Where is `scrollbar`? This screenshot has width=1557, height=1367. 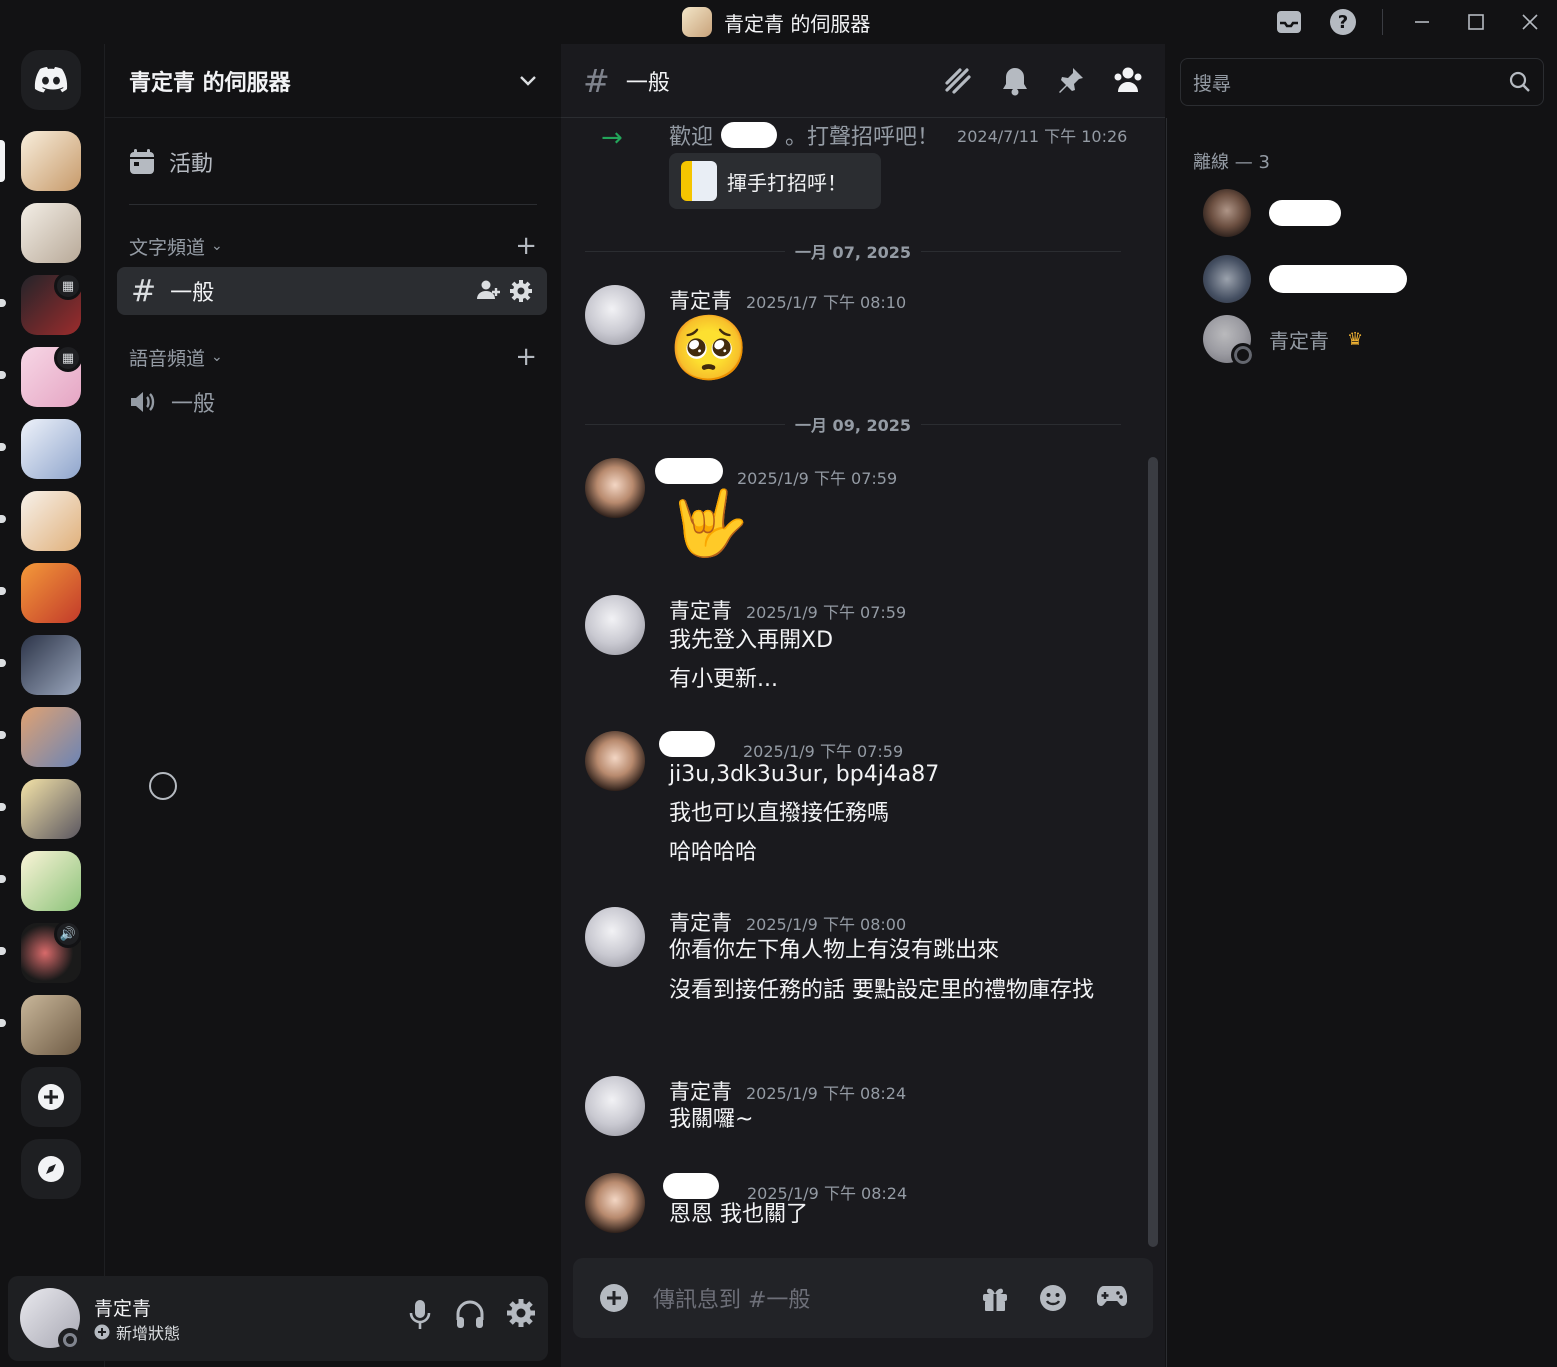
scrollbar is located at coordinates (1153, 852).